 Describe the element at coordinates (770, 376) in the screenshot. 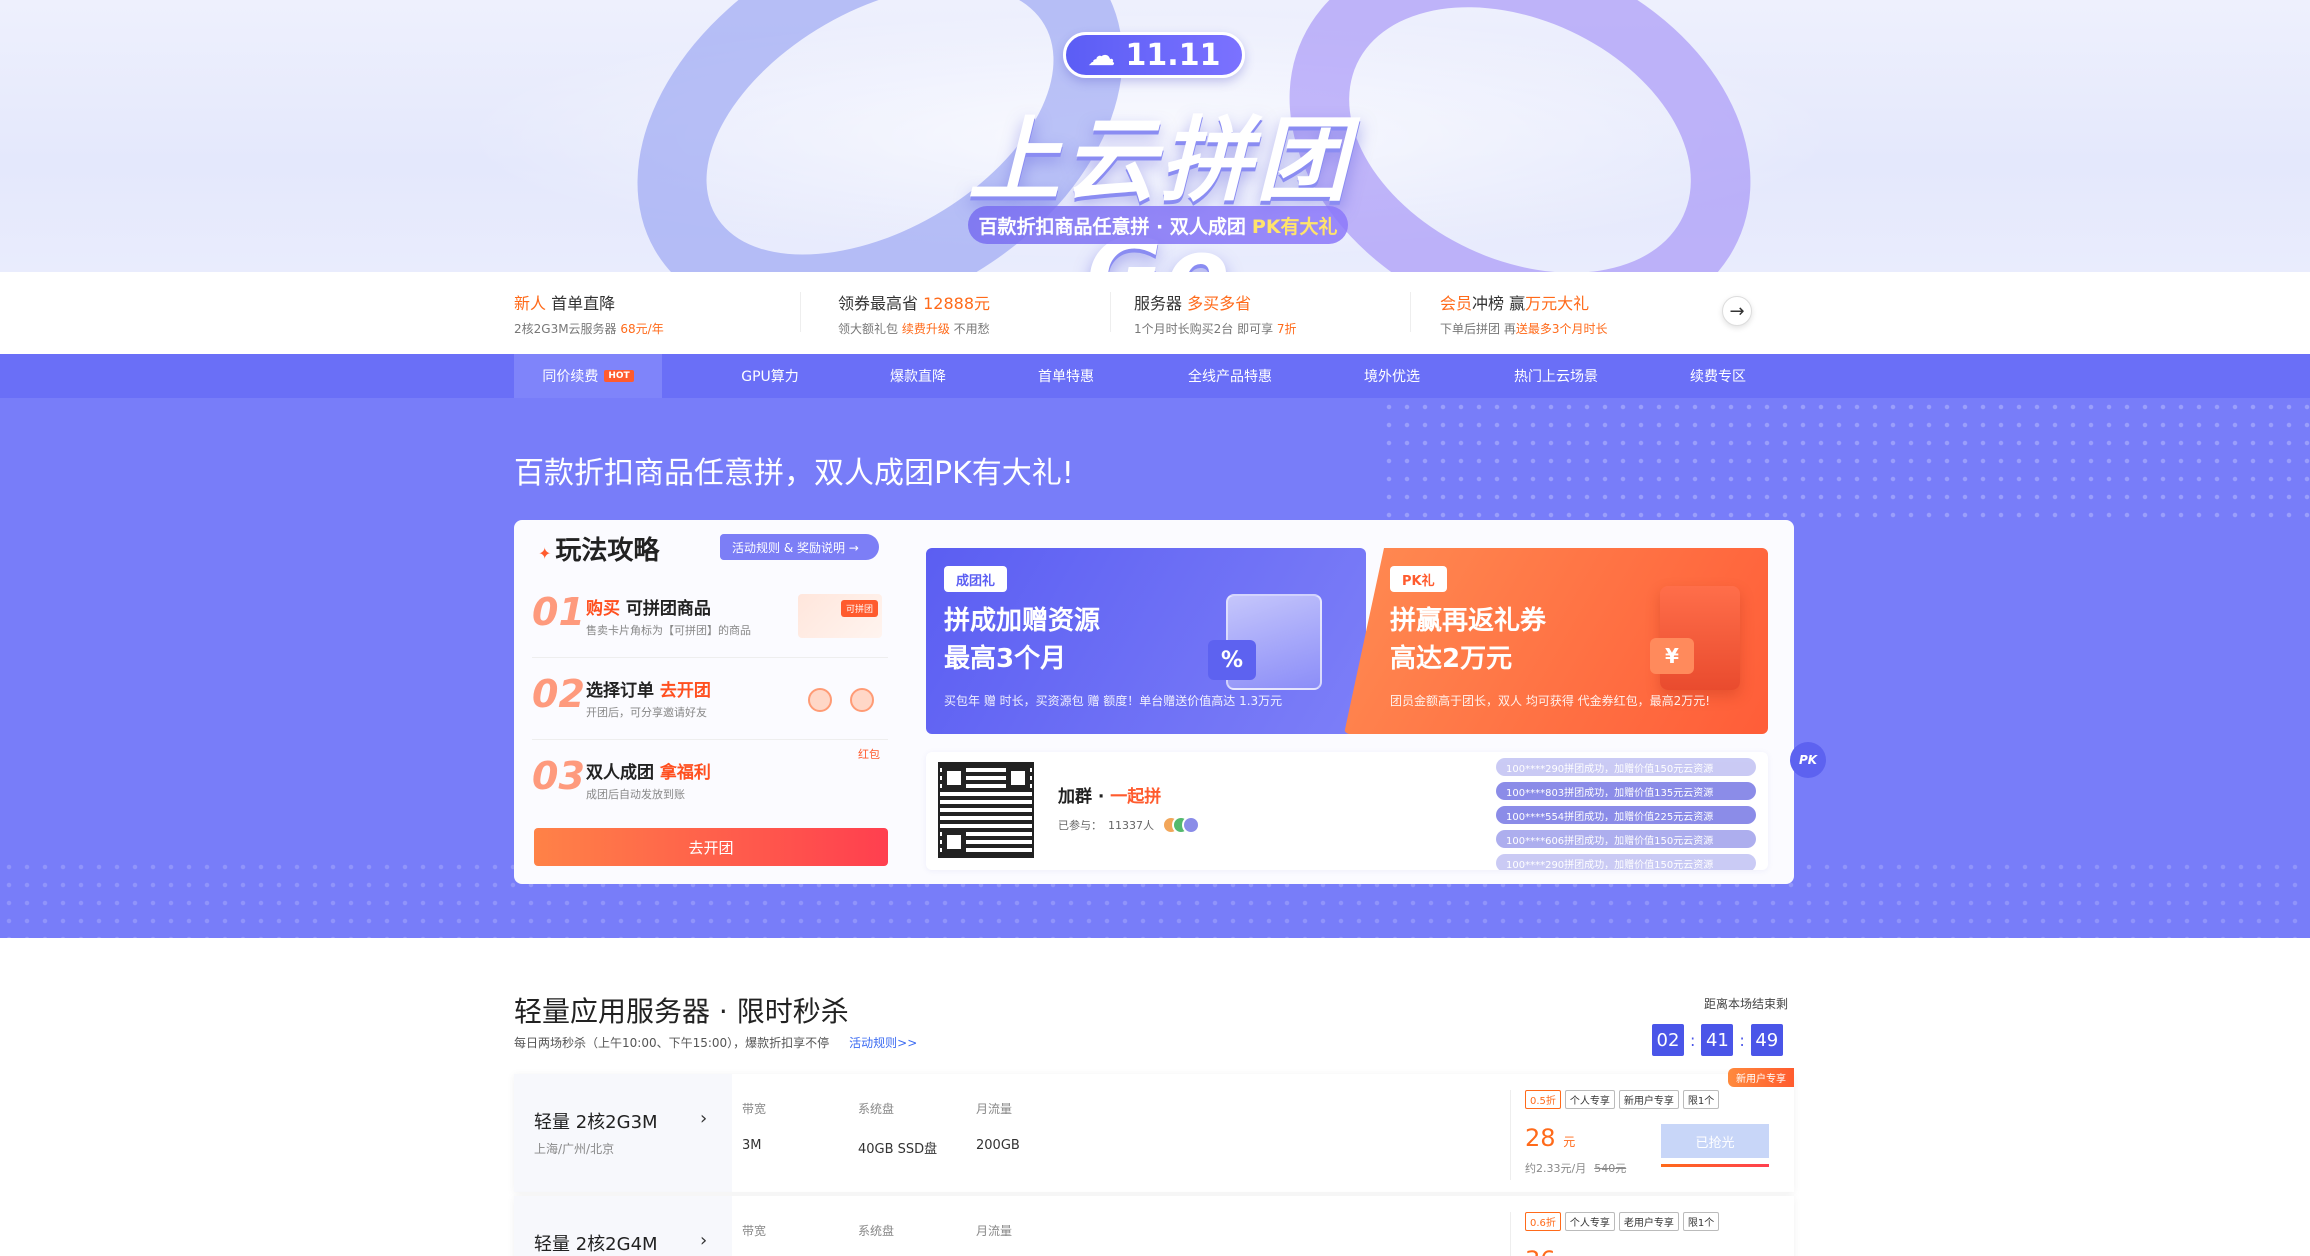

I see `nav-tab-gpu: GPU算力` at that location.